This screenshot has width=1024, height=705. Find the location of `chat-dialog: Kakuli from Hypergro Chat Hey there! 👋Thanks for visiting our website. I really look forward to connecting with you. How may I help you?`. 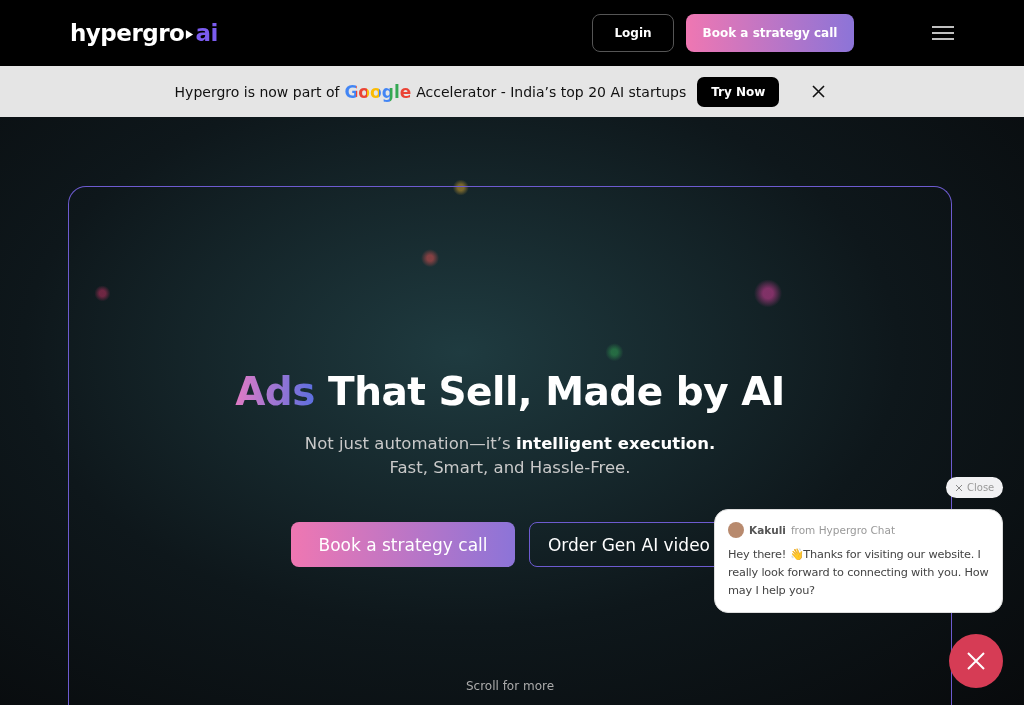

chat-dialog: Kakuli from Hypergro Chat Hey there! 👋Thanks for visiting our website. I really look forward to connecting with you. How may I help you? is located at coordinates (858, 561).